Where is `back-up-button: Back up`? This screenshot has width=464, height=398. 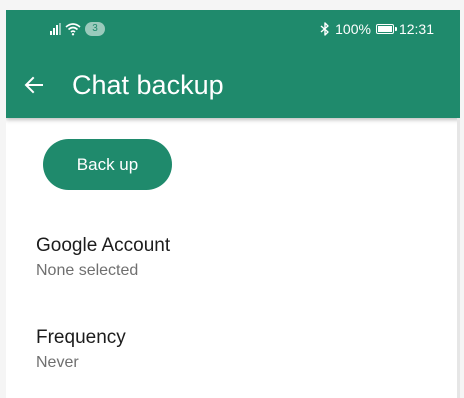 back-up-button: Back up is located at coordinates (107, 164).